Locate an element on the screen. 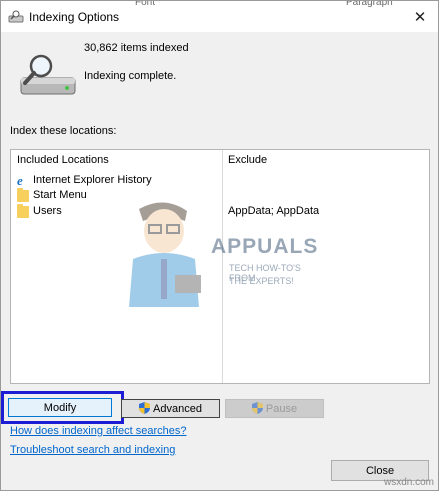 The height and width of the screenshot is (491, 439). location-name: Internet Explorer History is located at coordinates (92, 180).